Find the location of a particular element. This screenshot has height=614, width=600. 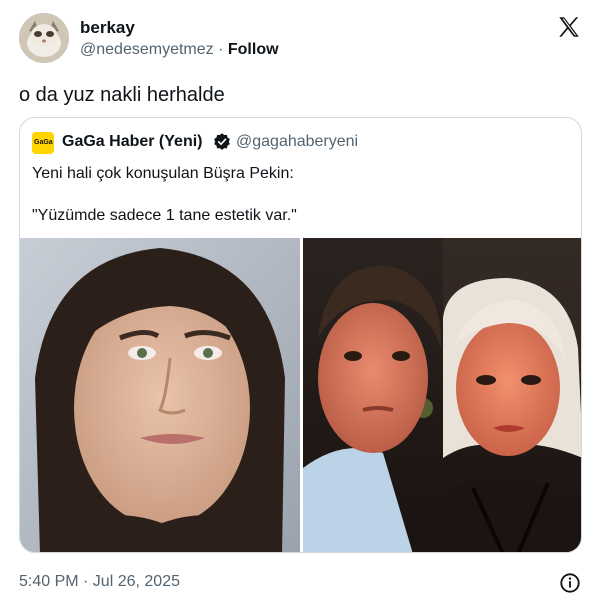

author-handle-row: @nedesemyetmez · Follow is located at coordinates (179, 50).